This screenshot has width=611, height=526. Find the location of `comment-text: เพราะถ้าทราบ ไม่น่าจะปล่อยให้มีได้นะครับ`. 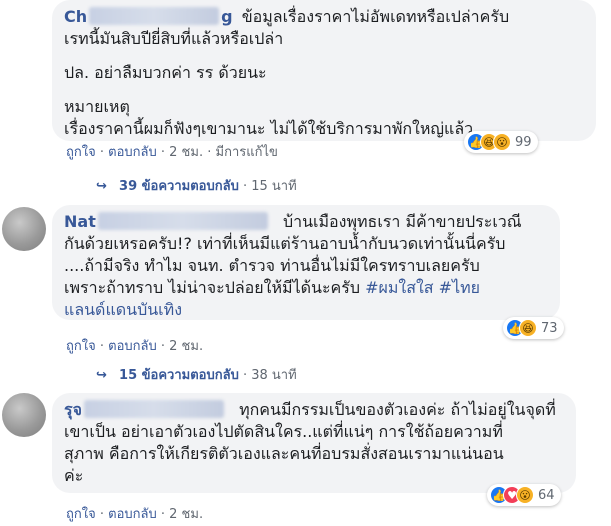

comment-text: เพราะถ้าทราบ ไม่น่าจะปล่อยให้มีได้นะครับ is located at coordinates (212, 287).